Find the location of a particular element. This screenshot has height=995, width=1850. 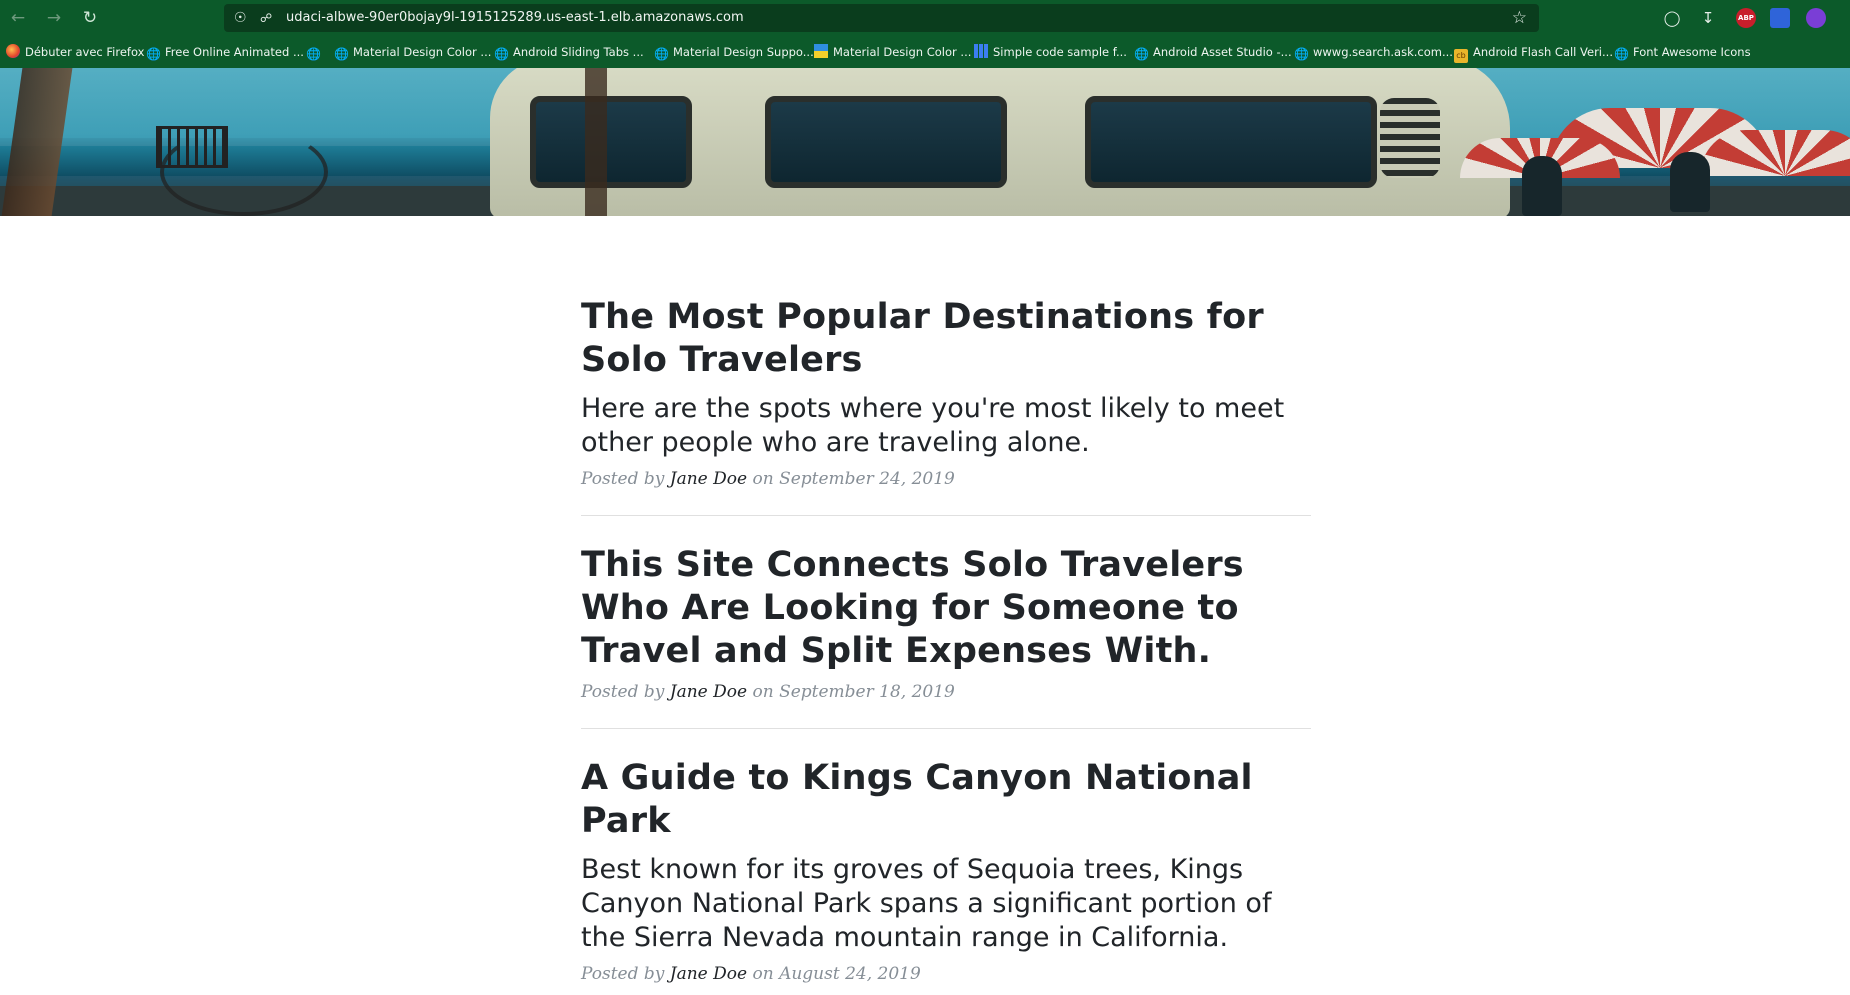

post-date: August 24, 2019 is located at coordinates (850, 974).